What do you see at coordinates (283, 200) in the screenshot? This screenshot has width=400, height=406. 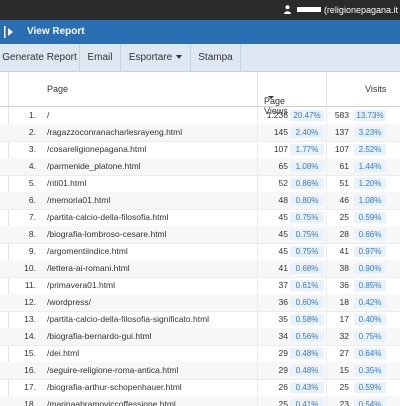 I see `page-views-value: 48` at bounding box center [283, 200].